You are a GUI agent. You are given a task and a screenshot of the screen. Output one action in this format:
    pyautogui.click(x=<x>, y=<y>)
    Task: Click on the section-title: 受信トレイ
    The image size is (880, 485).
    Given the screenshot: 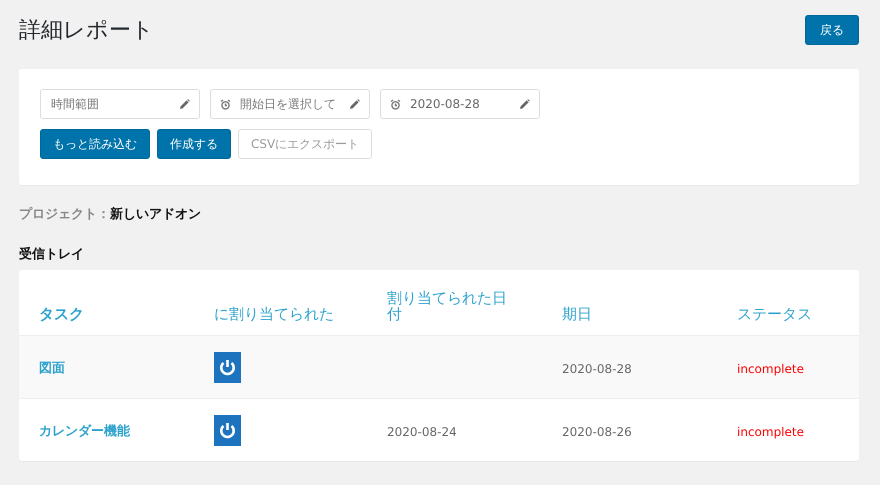 What is the action you would take?
    pyautogui.click(x=52, y=254)
    